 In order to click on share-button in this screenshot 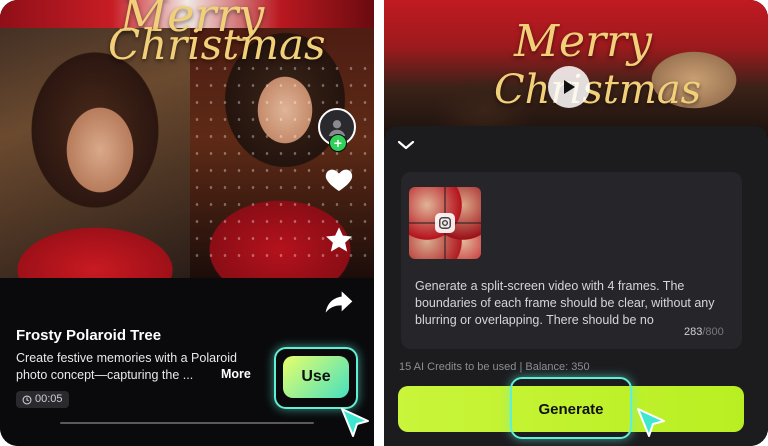, I will do `click(339, 302)`.